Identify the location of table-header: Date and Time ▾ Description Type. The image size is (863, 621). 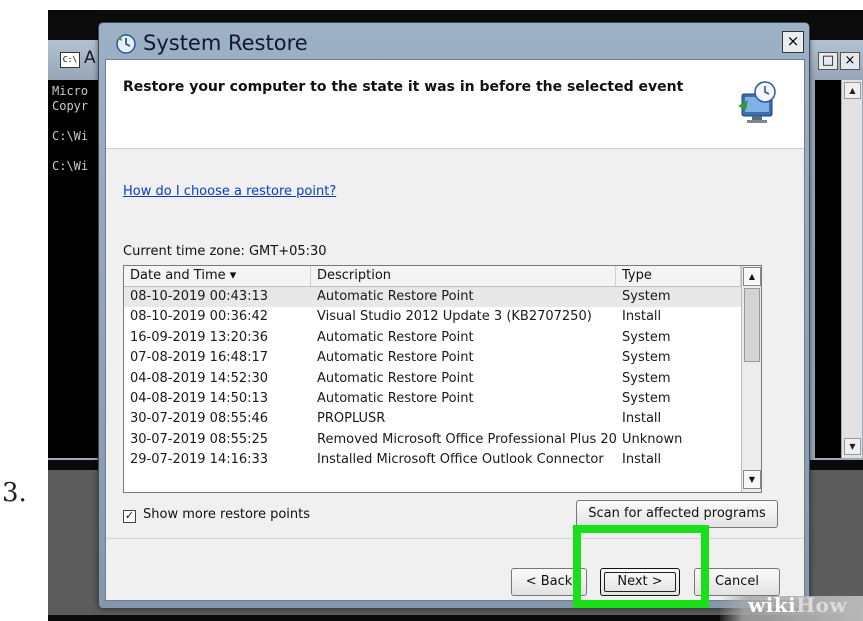
(432, 276).